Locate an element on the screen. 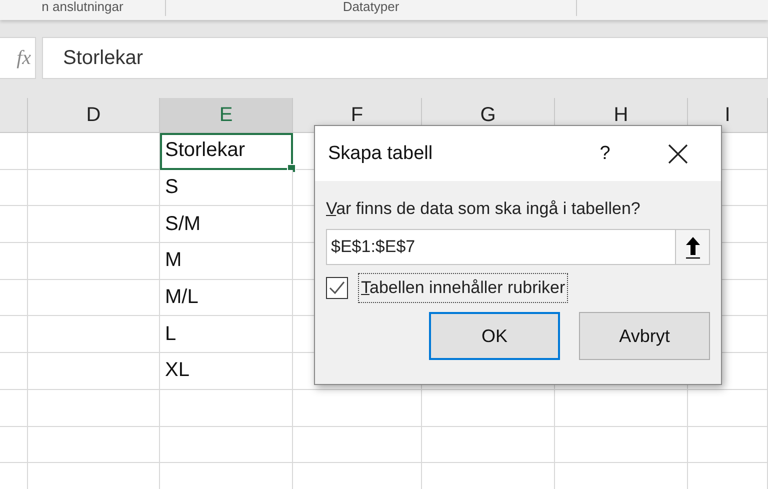  dialog-title: Skapa tabell is located at coordinates (381, 153).